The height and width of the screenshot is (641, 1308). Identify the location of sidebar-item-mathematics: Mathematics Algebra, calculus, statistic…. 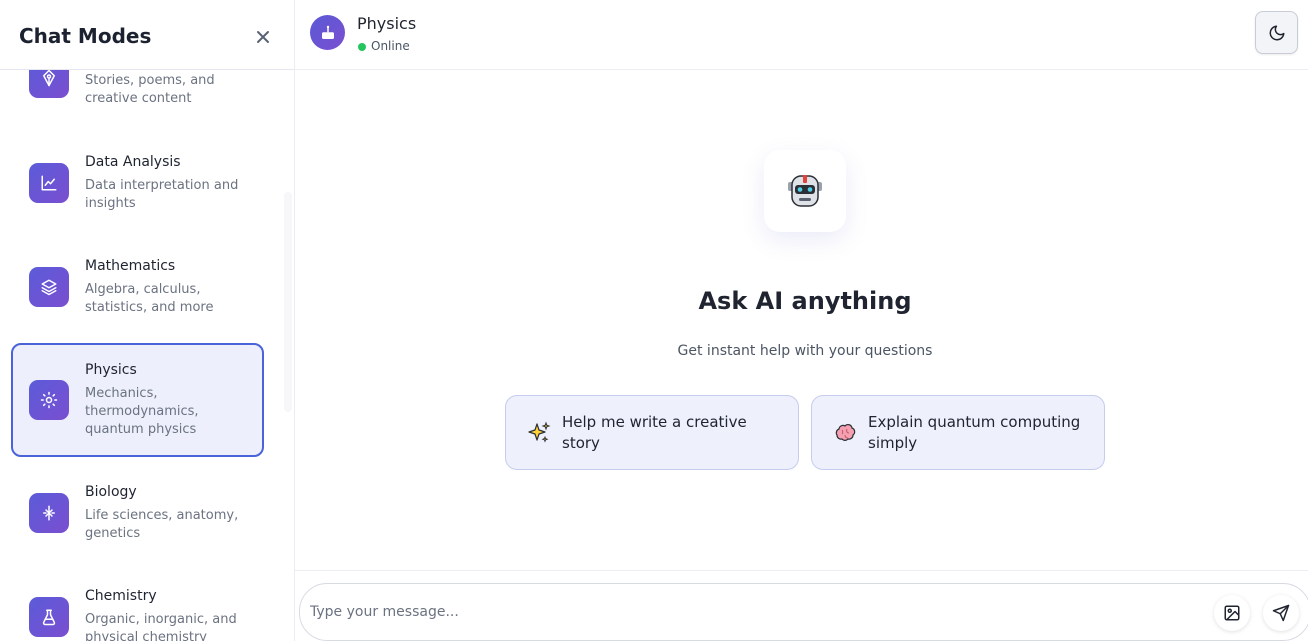
(137, 286).